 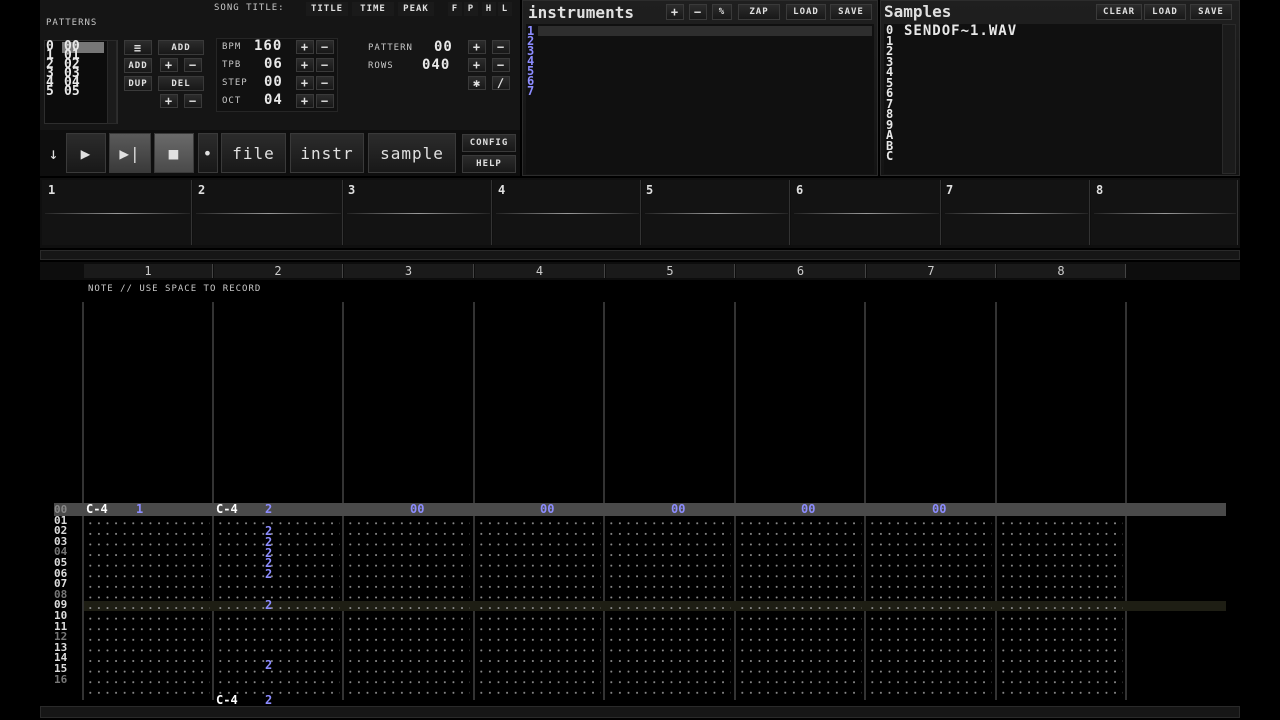 What do you see at coordinates (675, 12) in the screenshot?
I see `instrument-add-button: +` at bounding box center [675, 12].